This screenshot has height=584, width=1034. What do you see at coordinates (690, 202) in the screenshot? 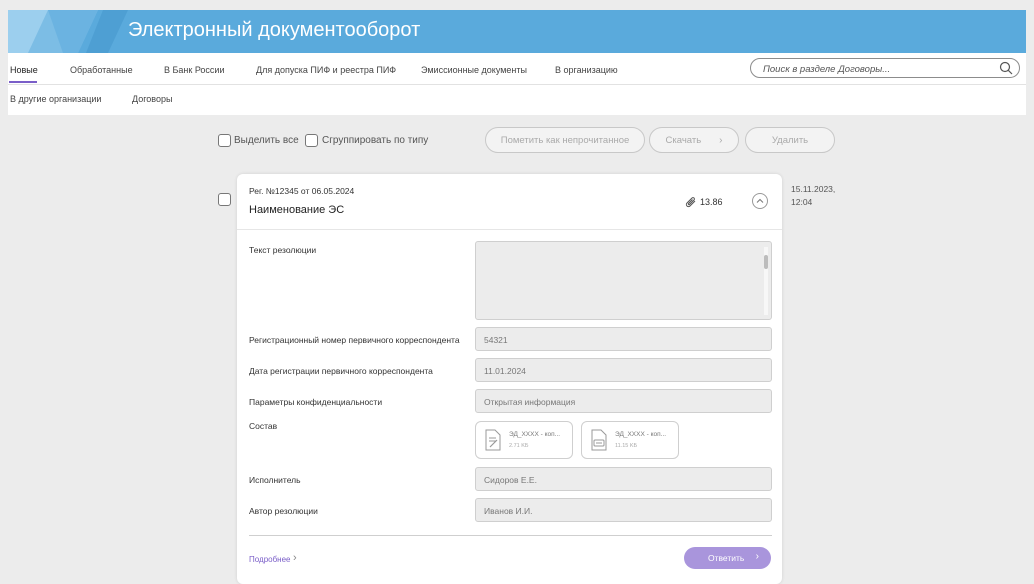
I see `paperclip-icon` at bounding box center [690, 202].